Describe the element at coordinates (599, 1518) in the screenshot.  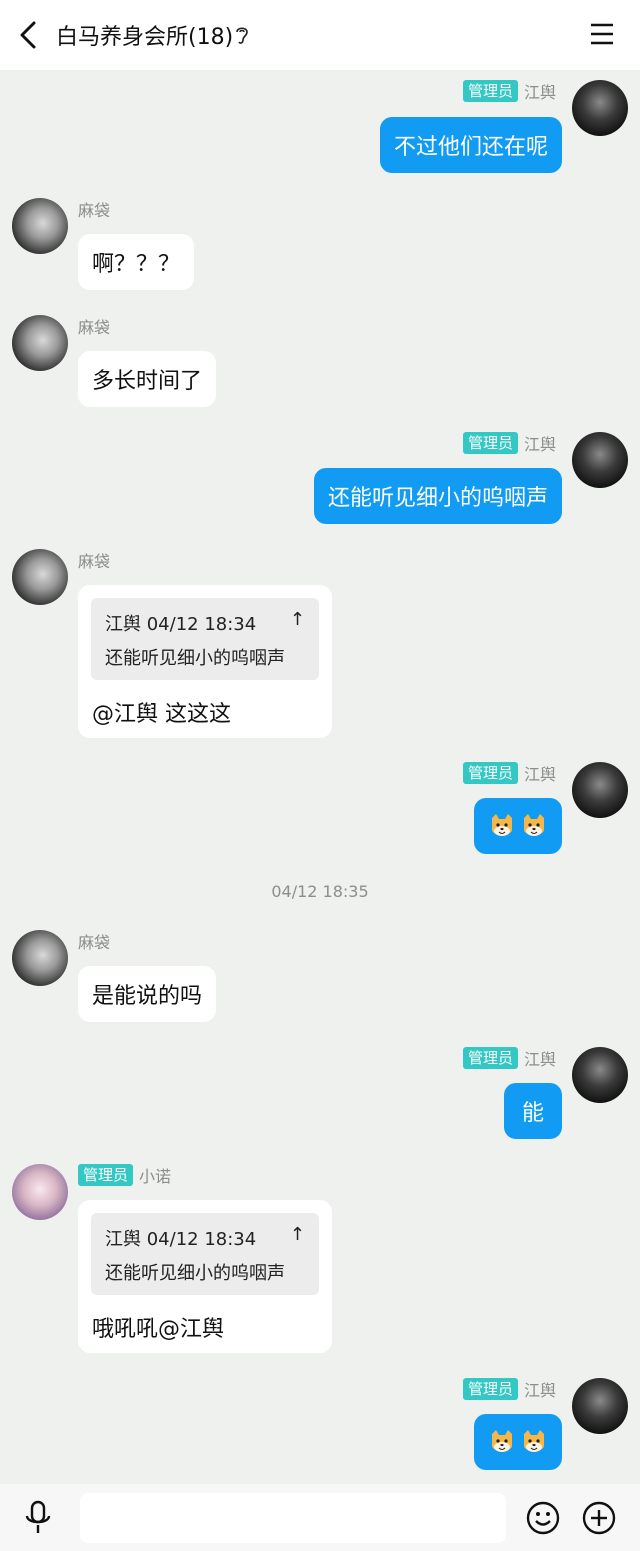
I see `plus-icon` at that location.